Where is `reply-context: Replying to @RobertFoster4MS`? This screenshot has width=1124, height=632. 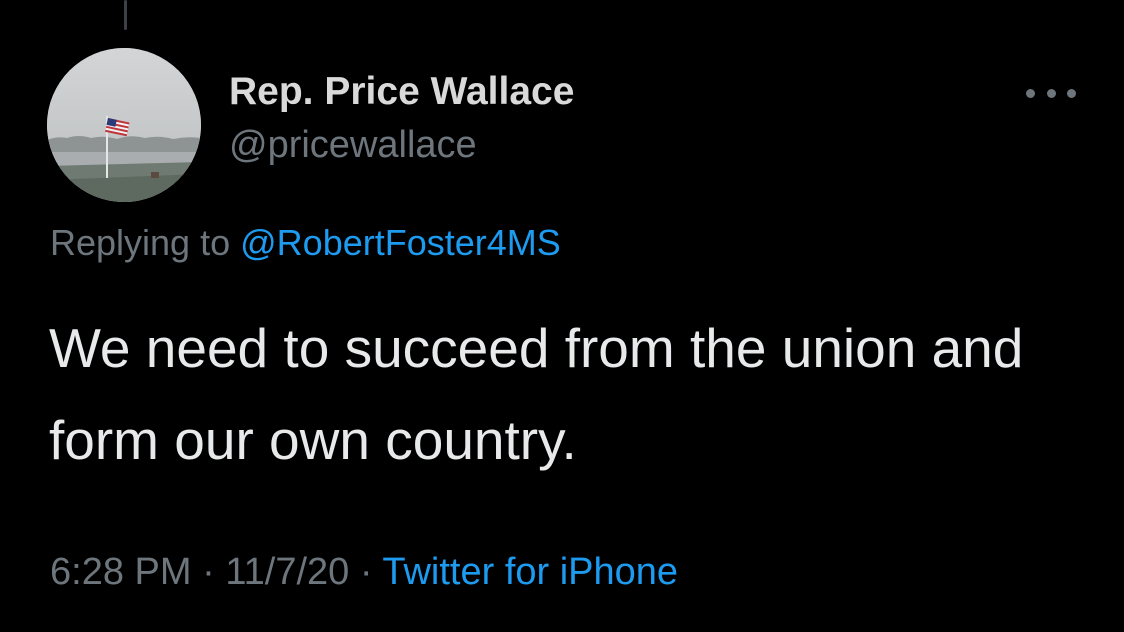
reply-context: Replying to @RobertFoster4MS is located at coordinates (305, 243).